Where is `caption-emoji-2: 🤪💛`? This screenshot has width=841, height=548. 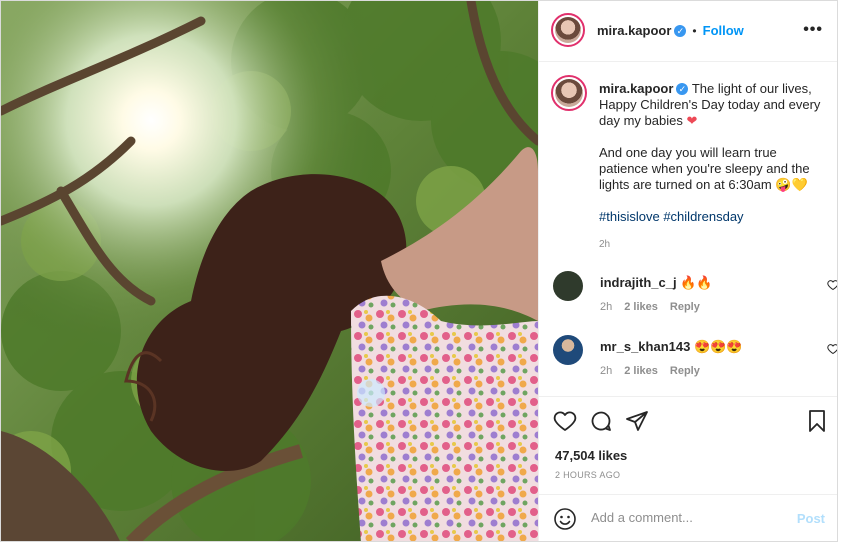 caption-emoji-2: 🤪💛 is located at coordinates (791, 184).